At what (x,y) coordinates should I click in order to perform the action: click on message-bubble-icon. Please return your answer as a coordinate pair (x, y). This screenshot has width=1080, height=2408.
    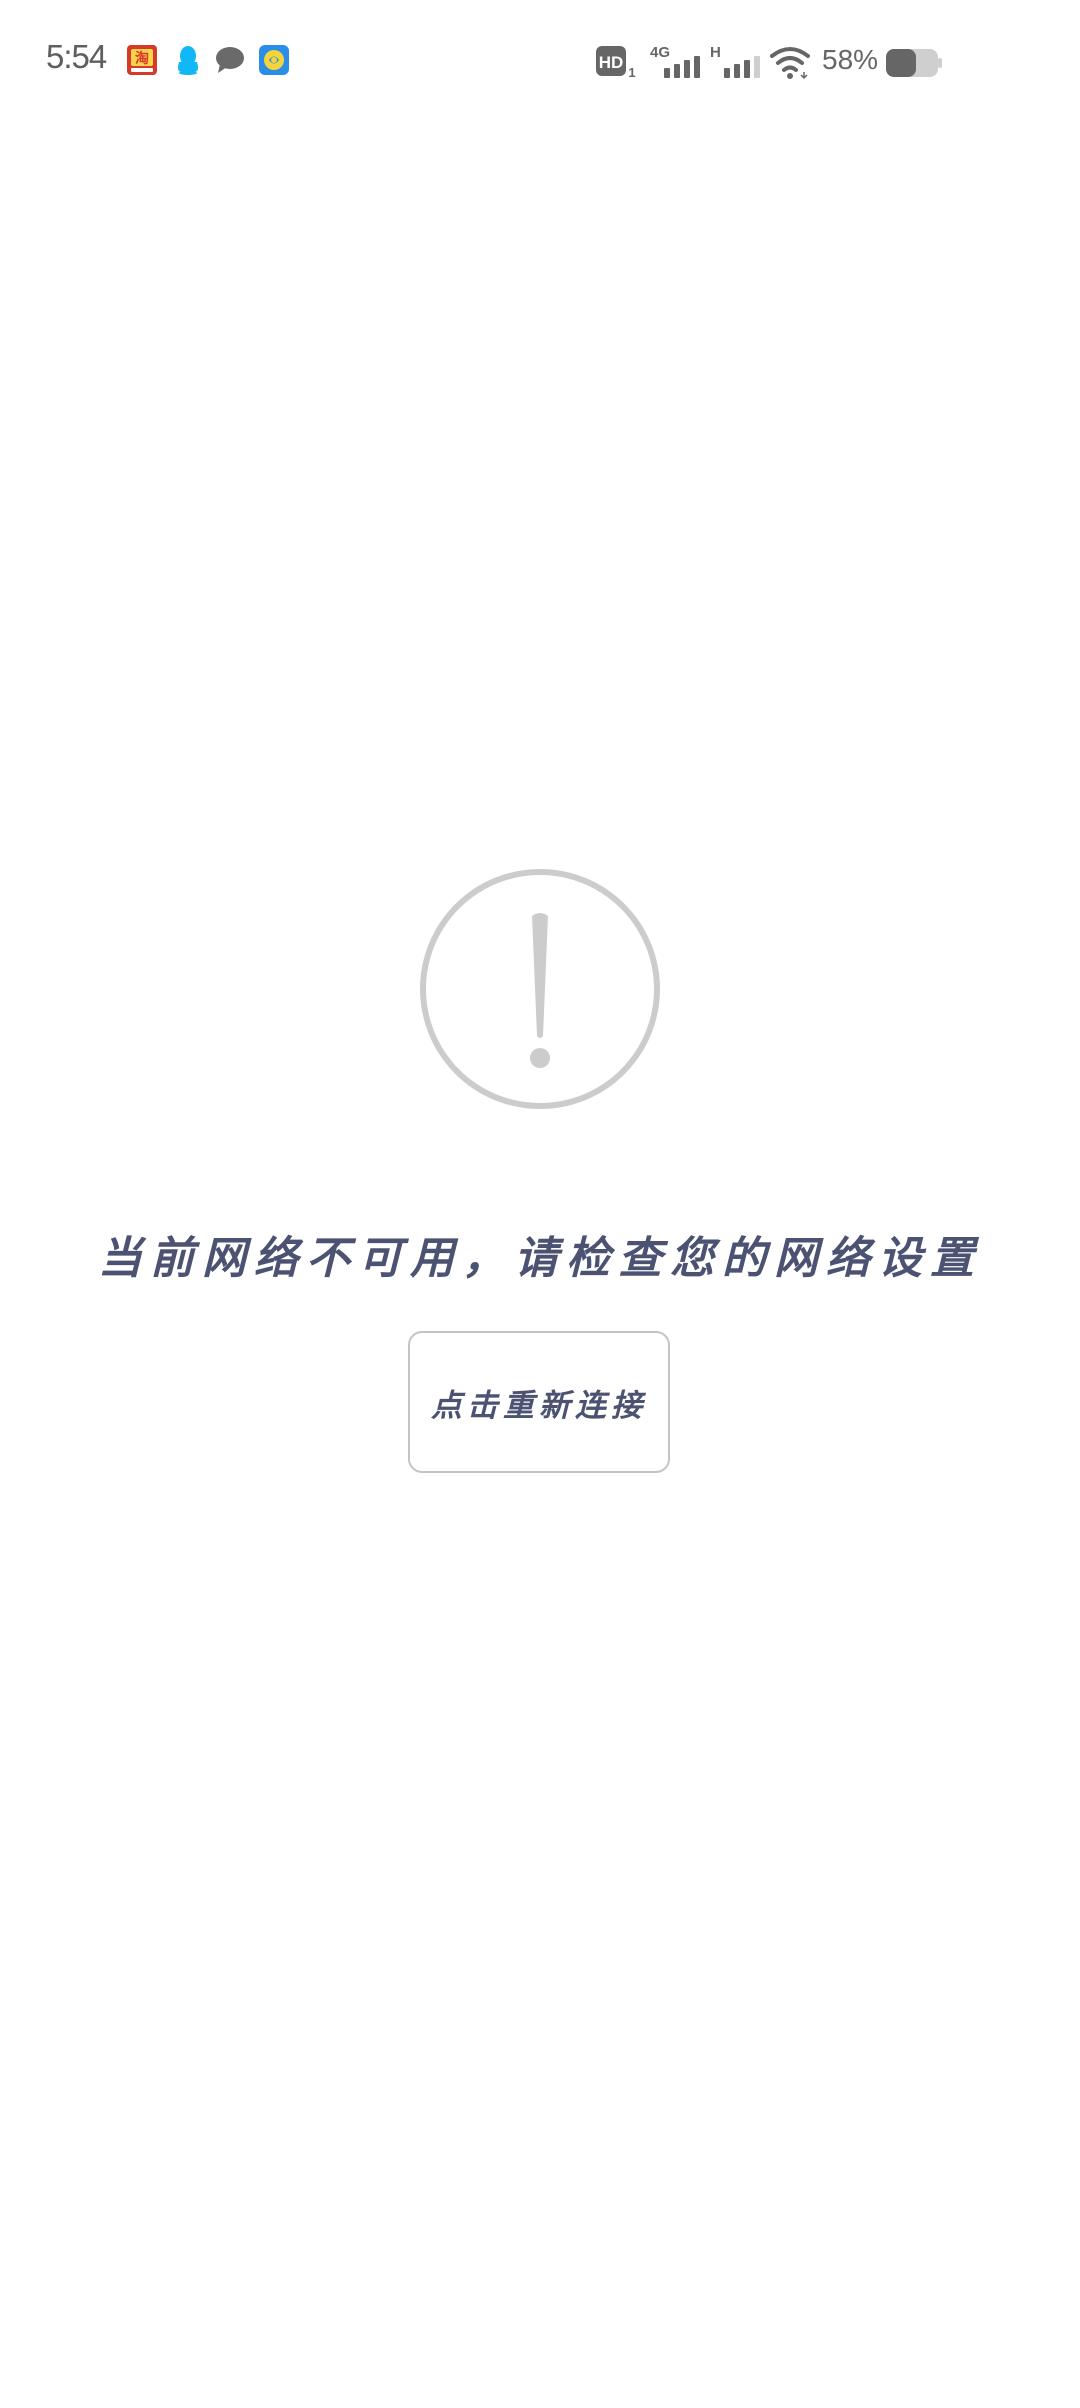
    Looking at the image, I should click on (230, 60).